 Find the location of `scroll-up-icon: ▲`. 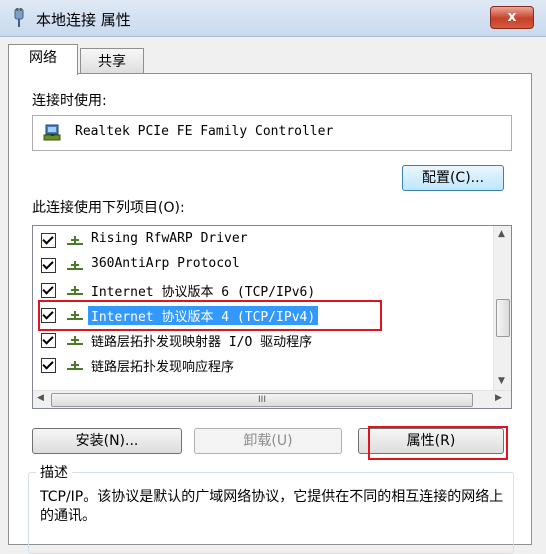

scroll-up-icon: ▲ is located at coordinates (501, 234).